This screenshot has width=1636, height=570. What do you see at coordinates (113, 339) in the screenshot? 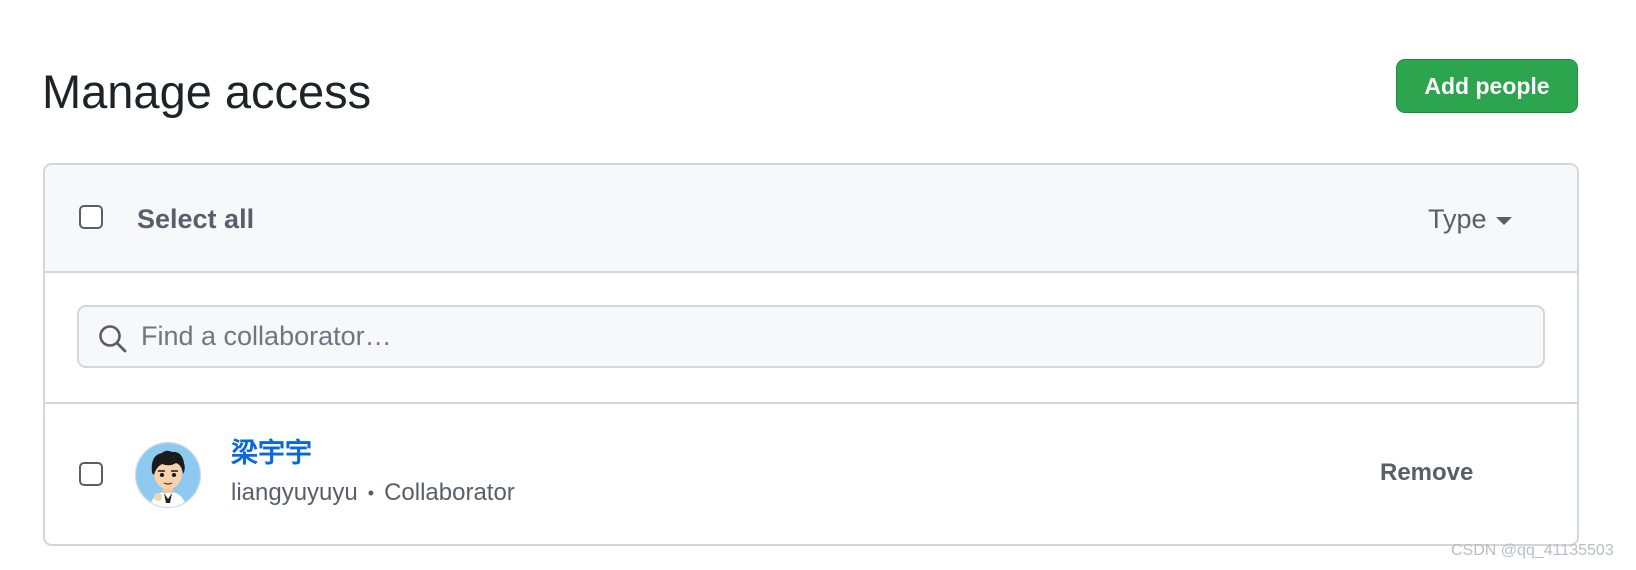
I see `search-icon` at bounding box center [113, 339].